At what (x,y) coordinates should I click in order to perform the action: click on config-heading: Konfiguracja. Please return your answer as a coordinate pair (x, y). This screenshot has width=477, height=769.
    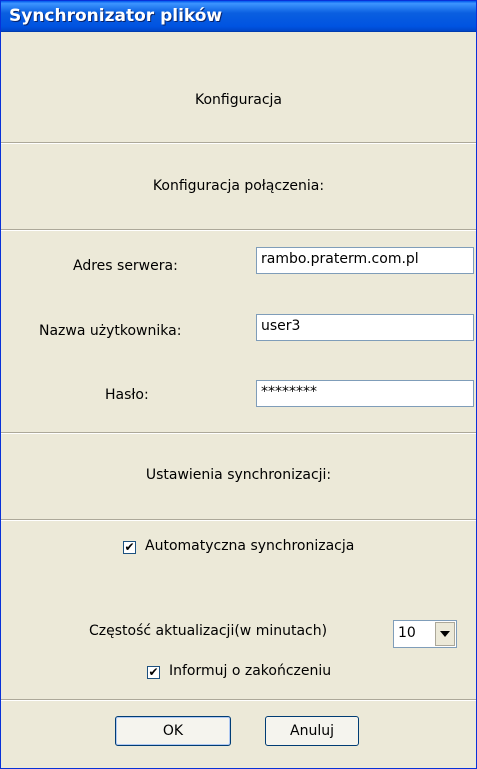
    Looking at the image, I should click on (238, 100).